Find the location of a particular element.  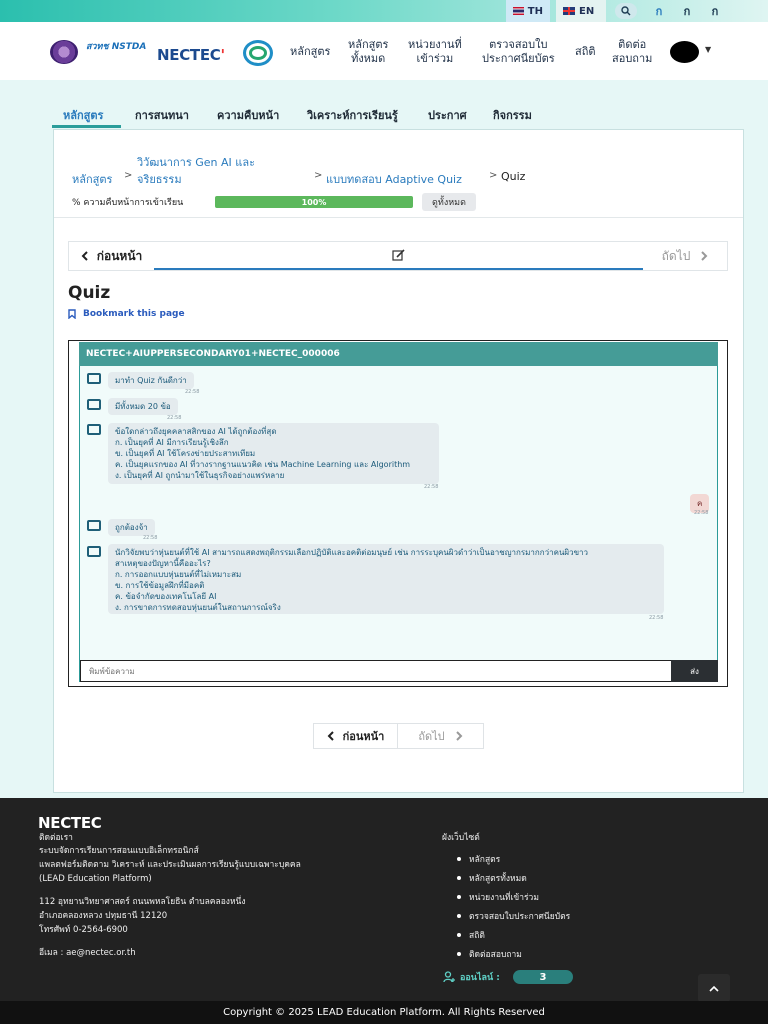

search-button is located at coordinates (626, 11).